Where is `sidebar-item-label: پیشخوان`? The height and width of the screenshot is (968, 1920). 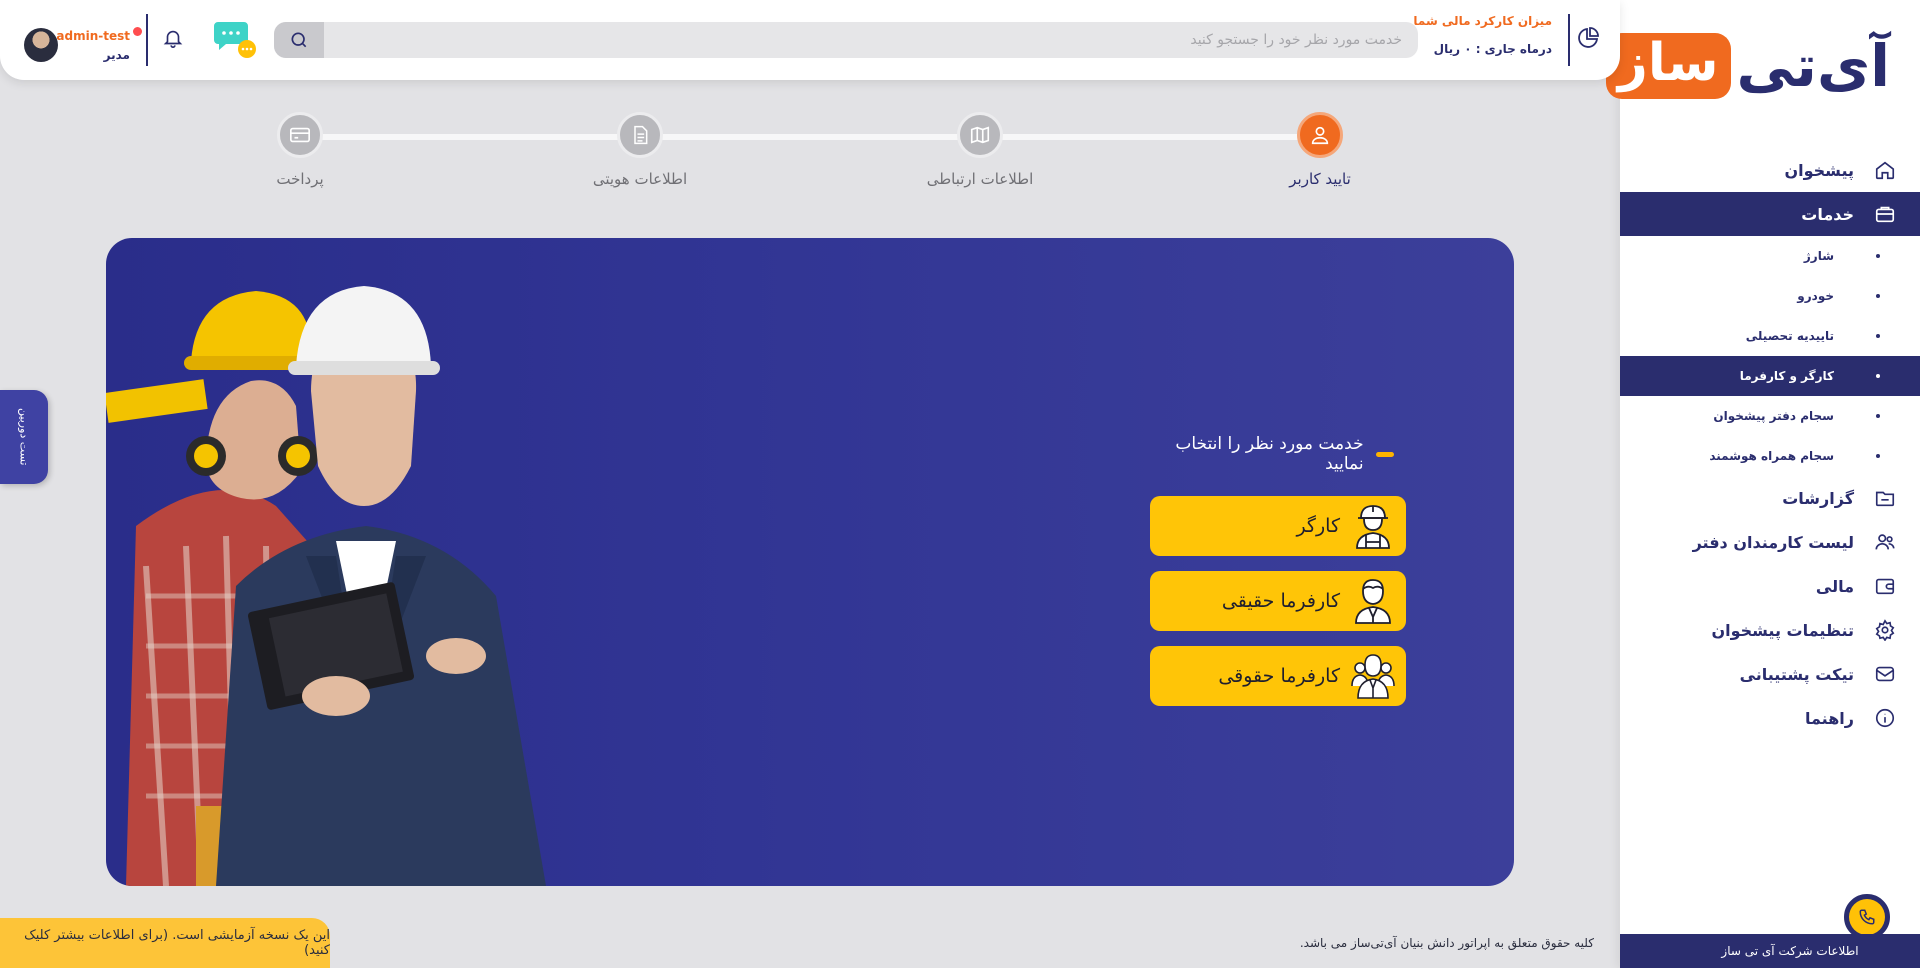 sidebar-item-label: پیشخوان is located at coordinates (1819, 170).